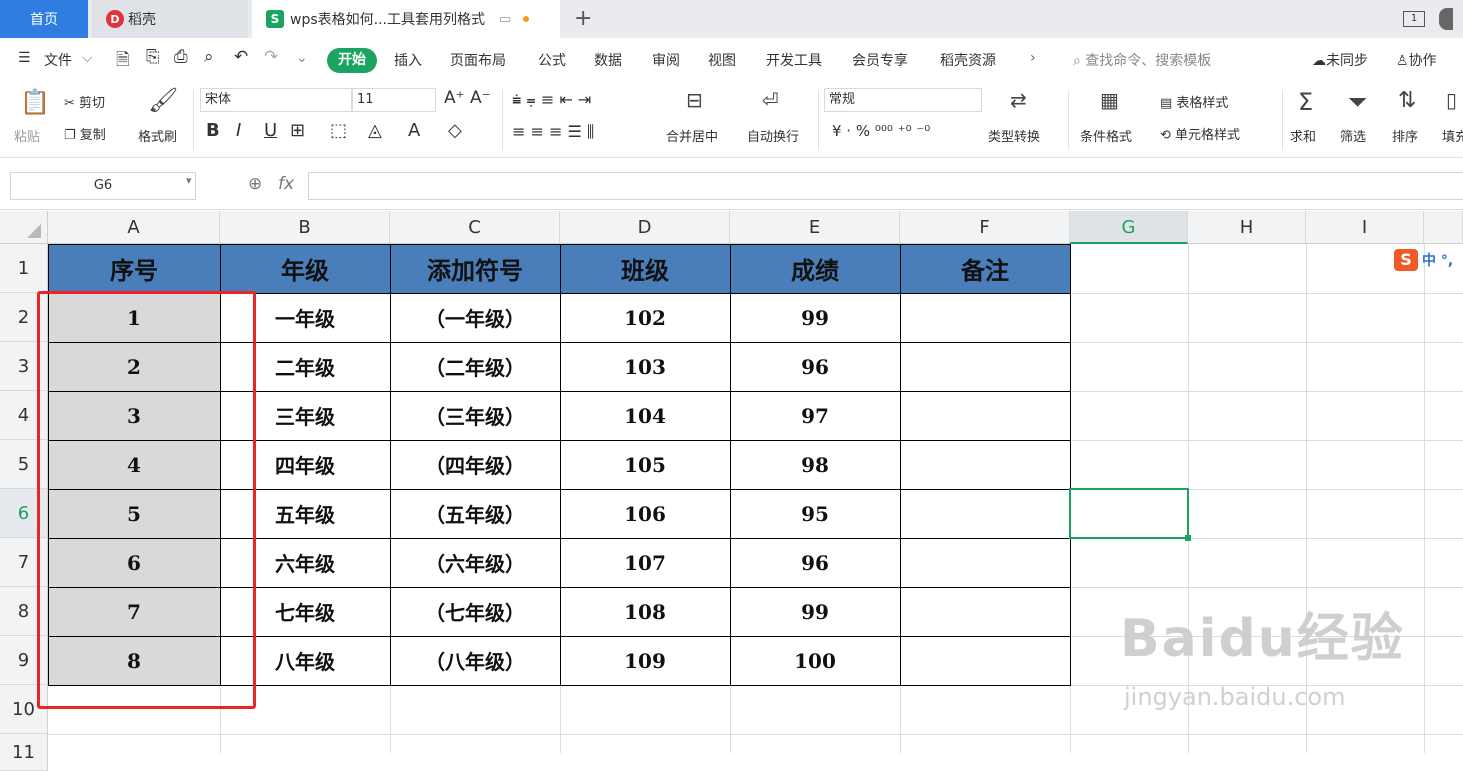 This screenshot has width=1463, height=771. What do you see at coordinates (666, 60) in the screenshot?
I see `menu-review: 审阅` at bounding box center [666, 60].